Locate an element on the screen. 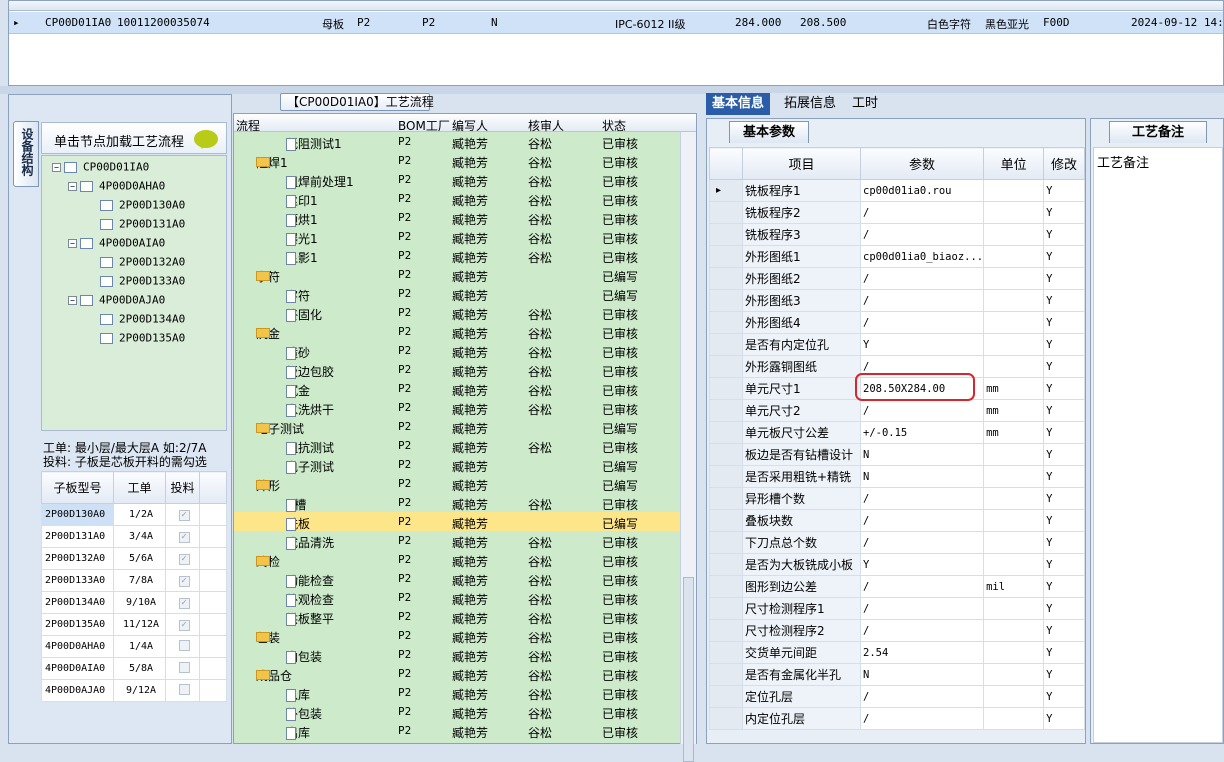 The image size is (1224, 762). col-header: 修改 is located at coordinates (1064, 163).